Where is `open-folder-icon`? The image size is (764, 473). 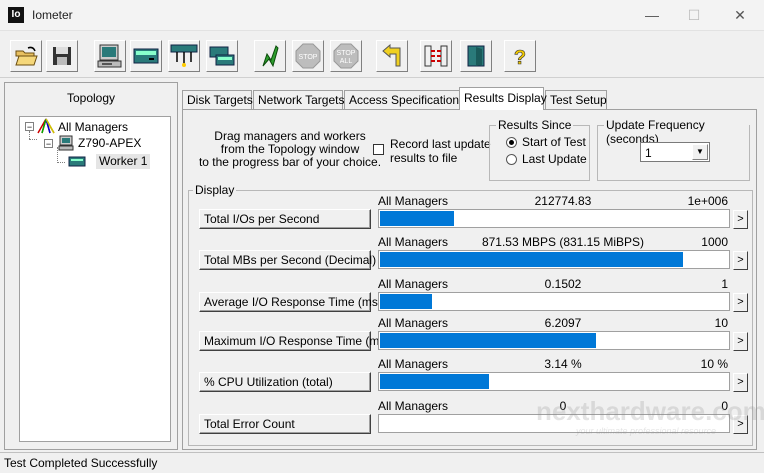
open-folder-icon is located at coordinates (26, 56).